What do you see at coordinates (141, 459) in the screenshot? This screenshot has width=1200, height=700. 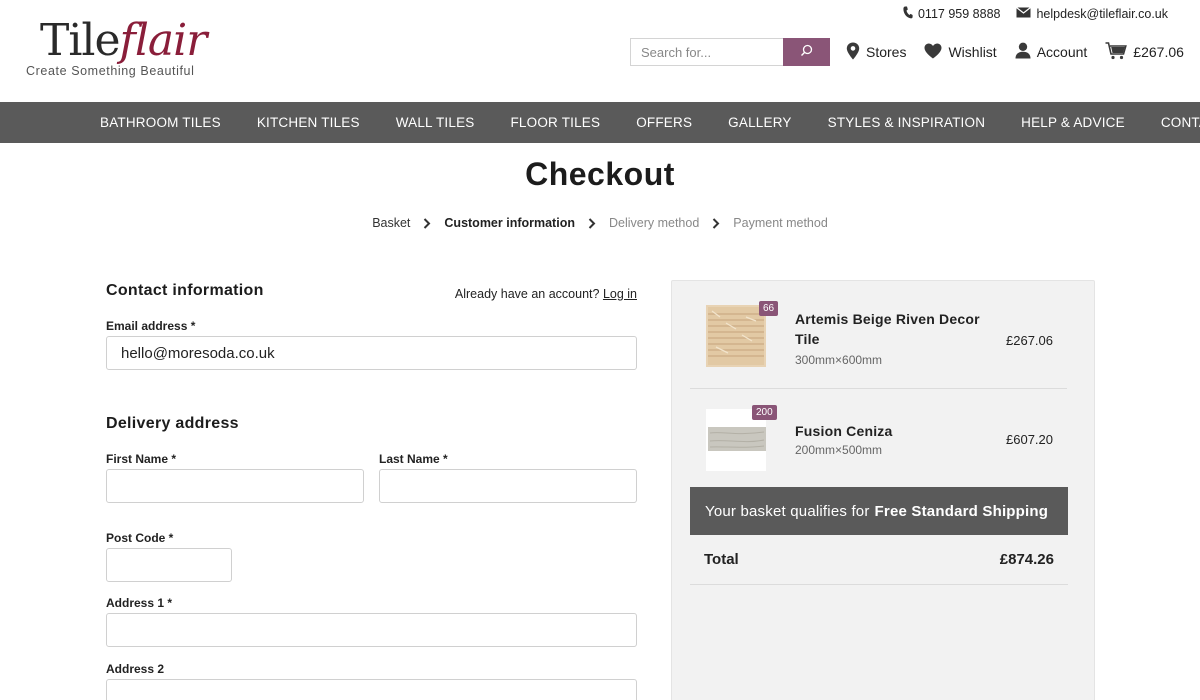 I see `first-name-label: First Name *` at bounding box center [141, 459].